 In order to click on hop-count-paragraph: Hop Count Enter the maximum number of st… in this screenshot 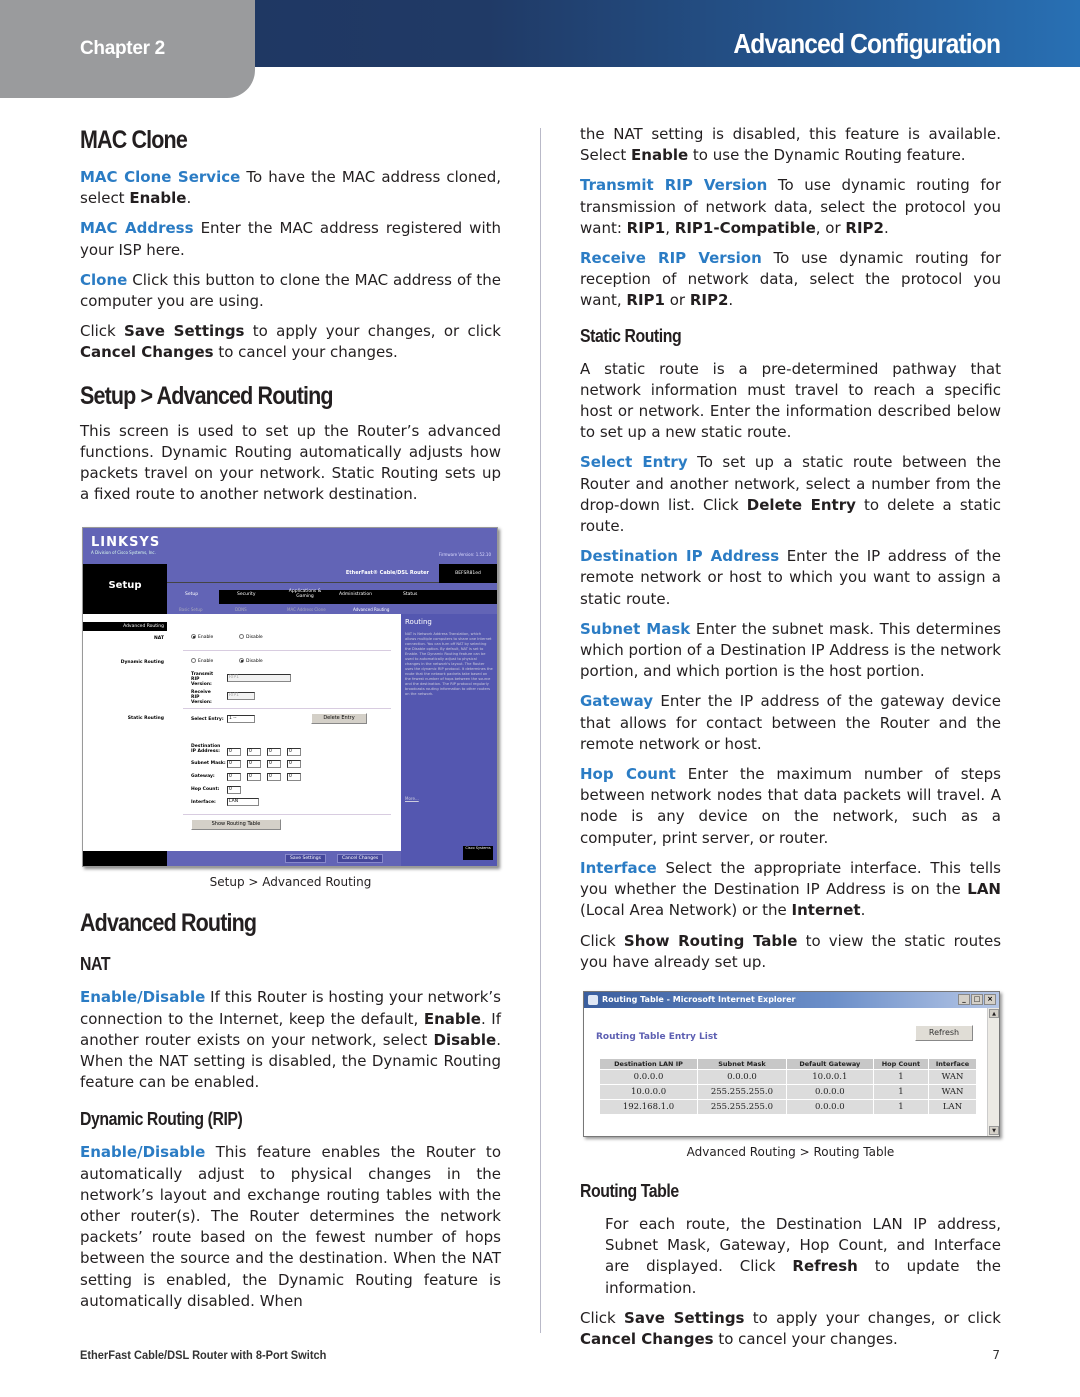, I will do `click(790, 806)`.